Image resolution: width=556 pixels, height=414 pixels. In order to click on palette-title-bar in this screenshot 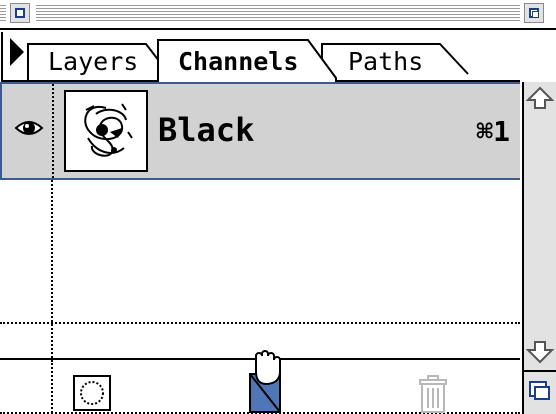, I will do `click(278, 15)`.